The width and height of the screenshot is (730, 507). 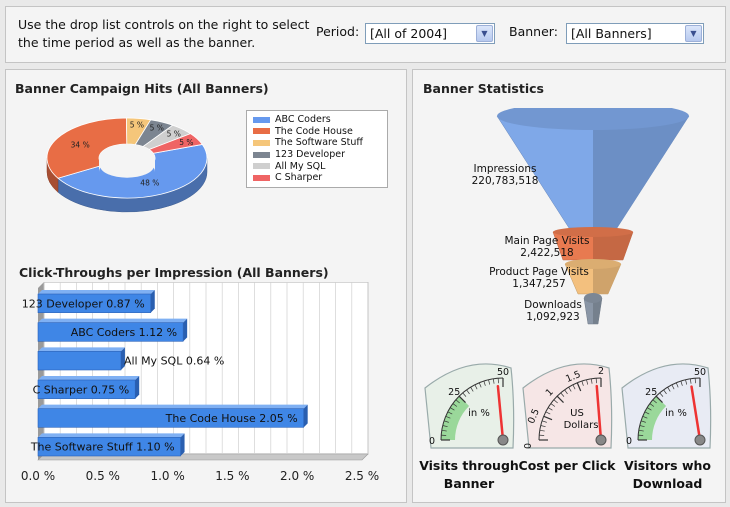 What do you see at coordinates (469, 483) in the screenshot?
I see `gauge-label-visits-line2: Banner` at bounding box center [469, 483].